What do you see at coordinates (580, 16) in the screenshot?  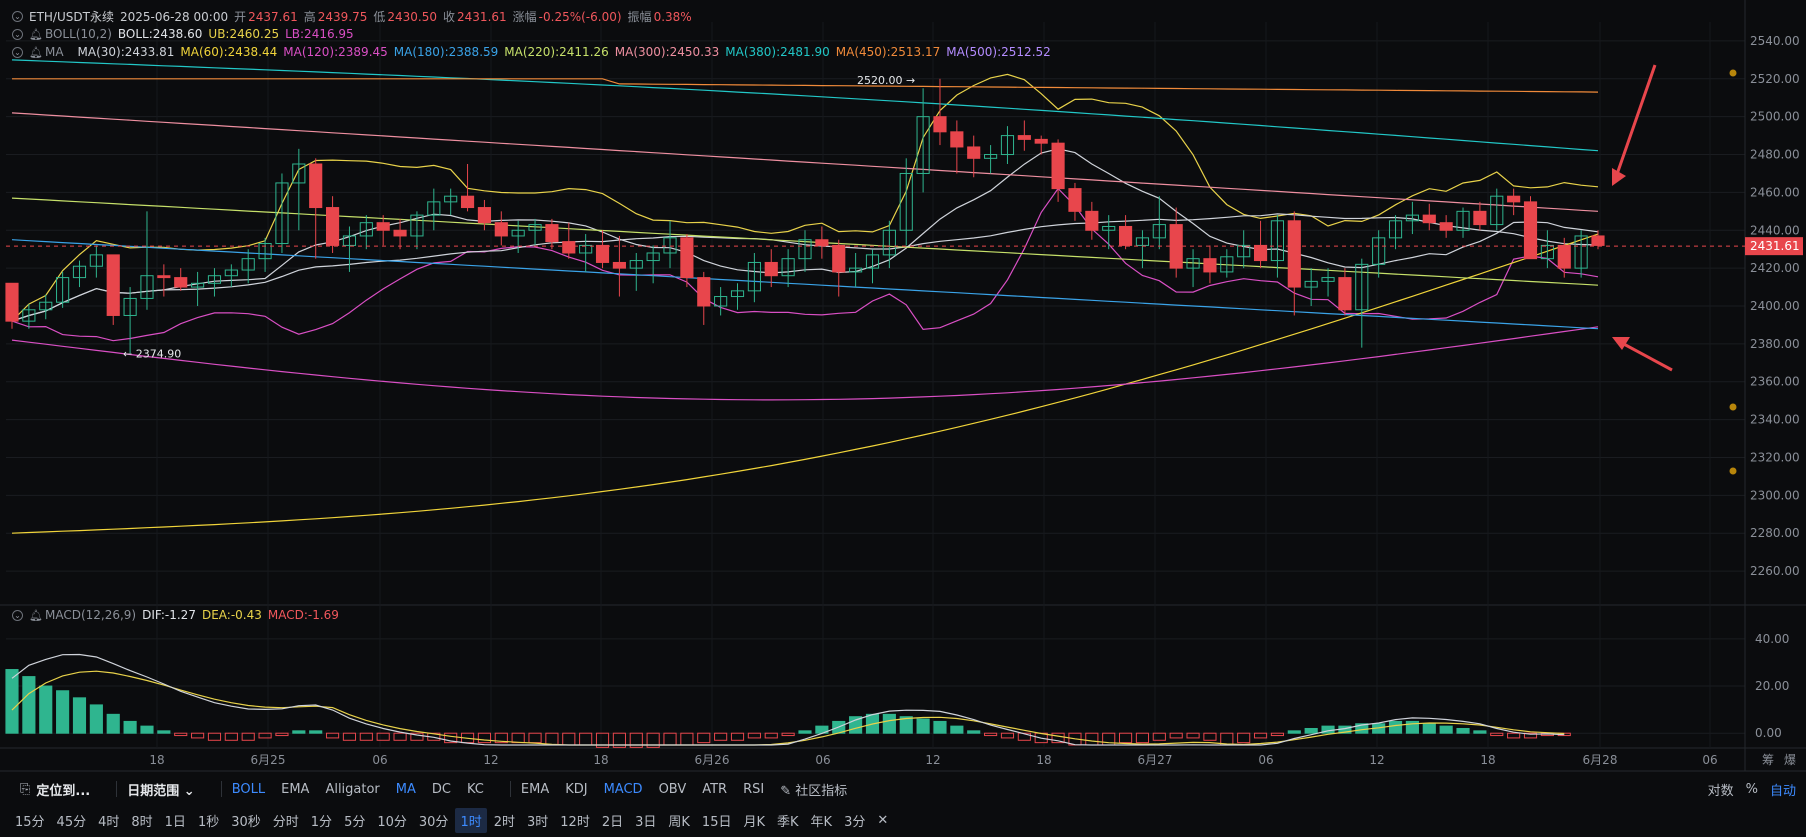 I see `change-value: -0.25%(-6.00)` at bounding box center [580, 16].